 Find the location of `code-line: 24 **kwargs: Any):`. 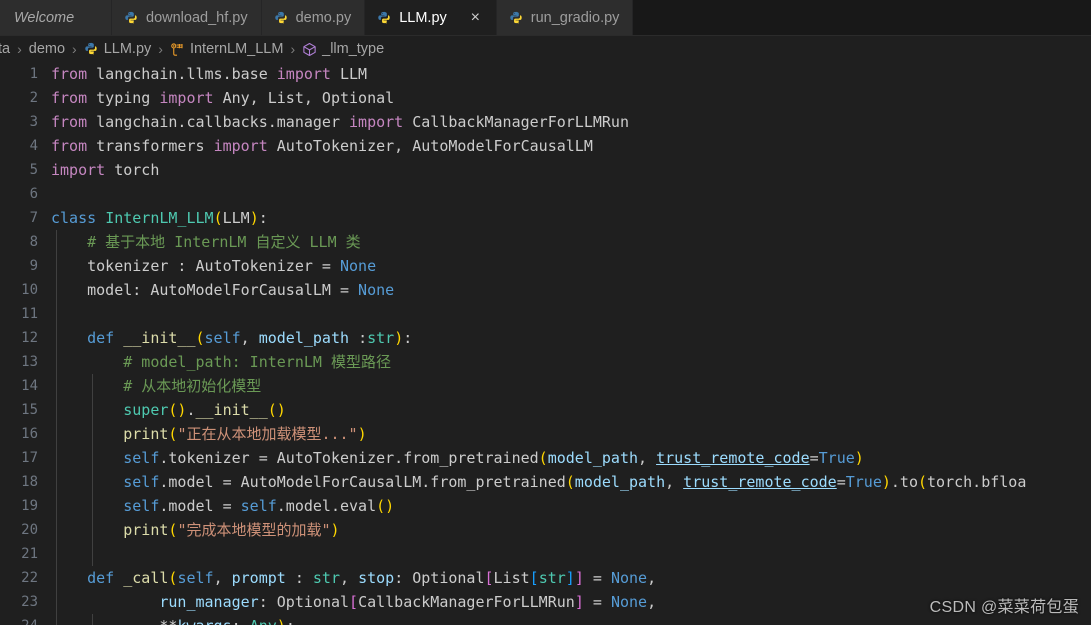

code-line: 24 **kwargs: Any): is located at coordinates (545, 619).